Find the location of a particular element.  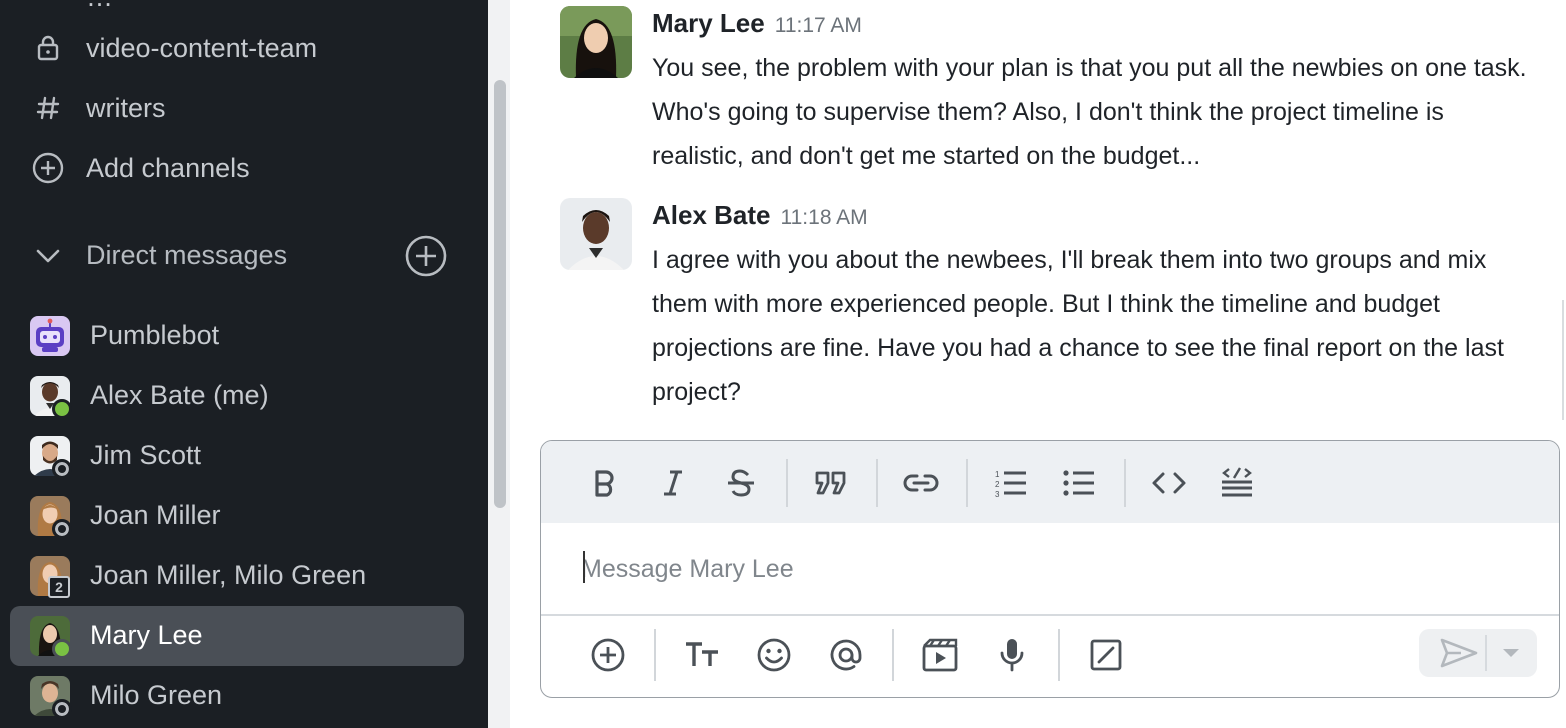

mention-button is located at coordinates (846, 655).